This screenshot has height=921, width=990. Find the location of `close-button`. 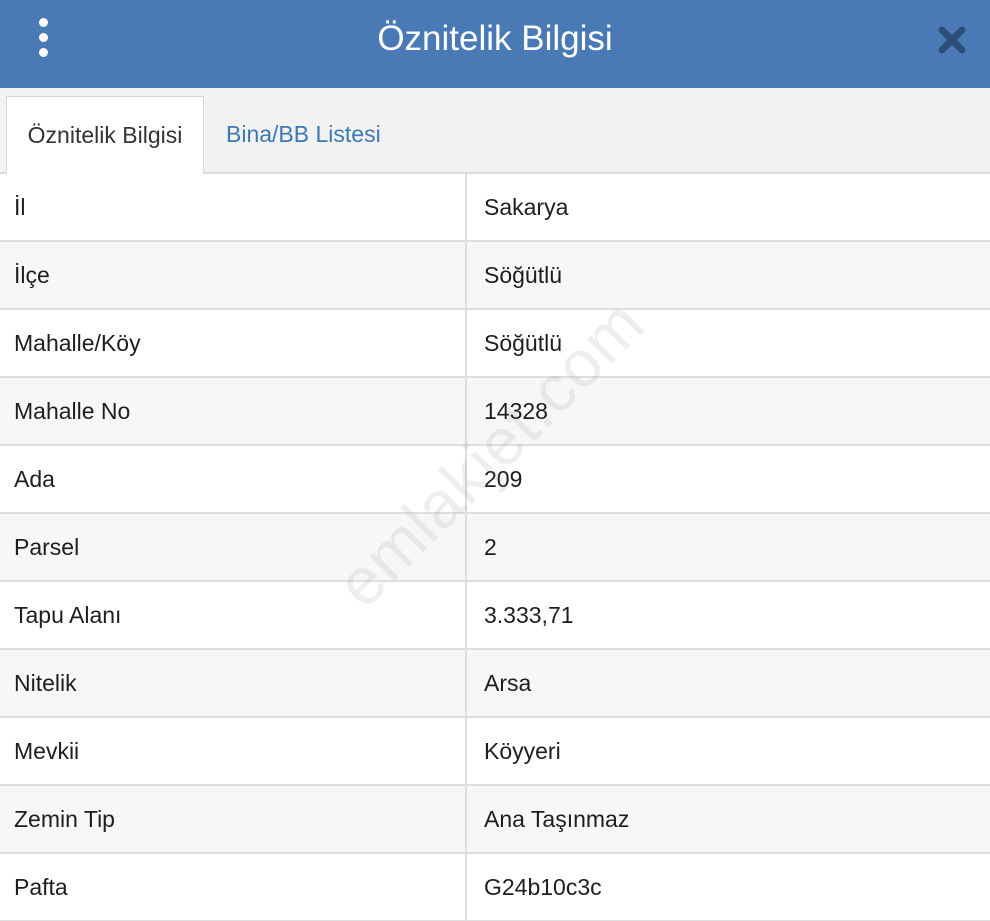

close-button is located at coordinates (952, 40).